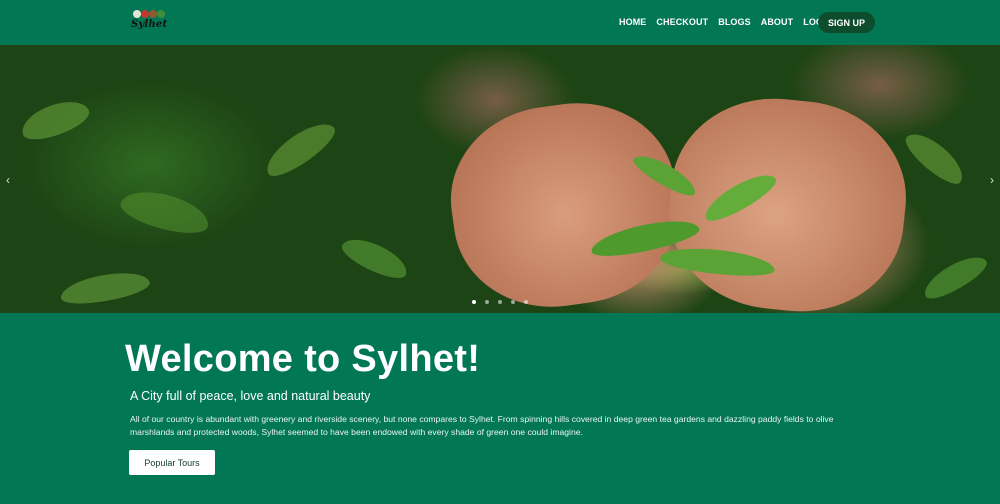 The image size is (1000, 504). Describe the element at coordinates (777, 22) in the screenshot. I see `nav-about: ABOUT` at that location.